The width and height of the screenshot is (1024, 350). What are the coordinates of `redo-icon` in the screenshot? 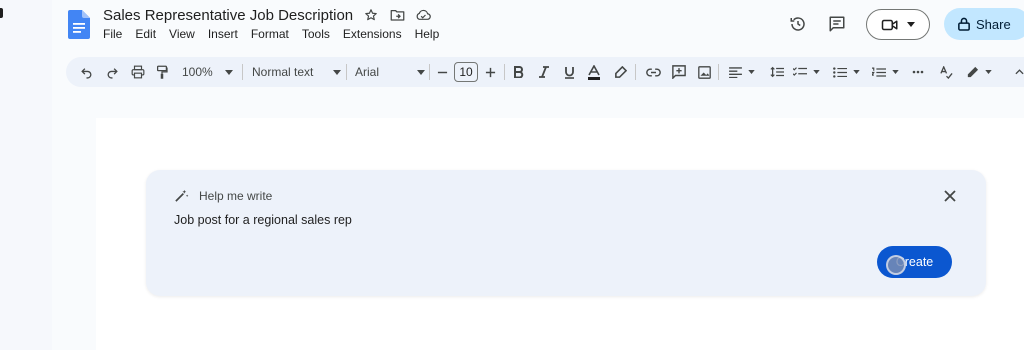 It's located at (112, 72).